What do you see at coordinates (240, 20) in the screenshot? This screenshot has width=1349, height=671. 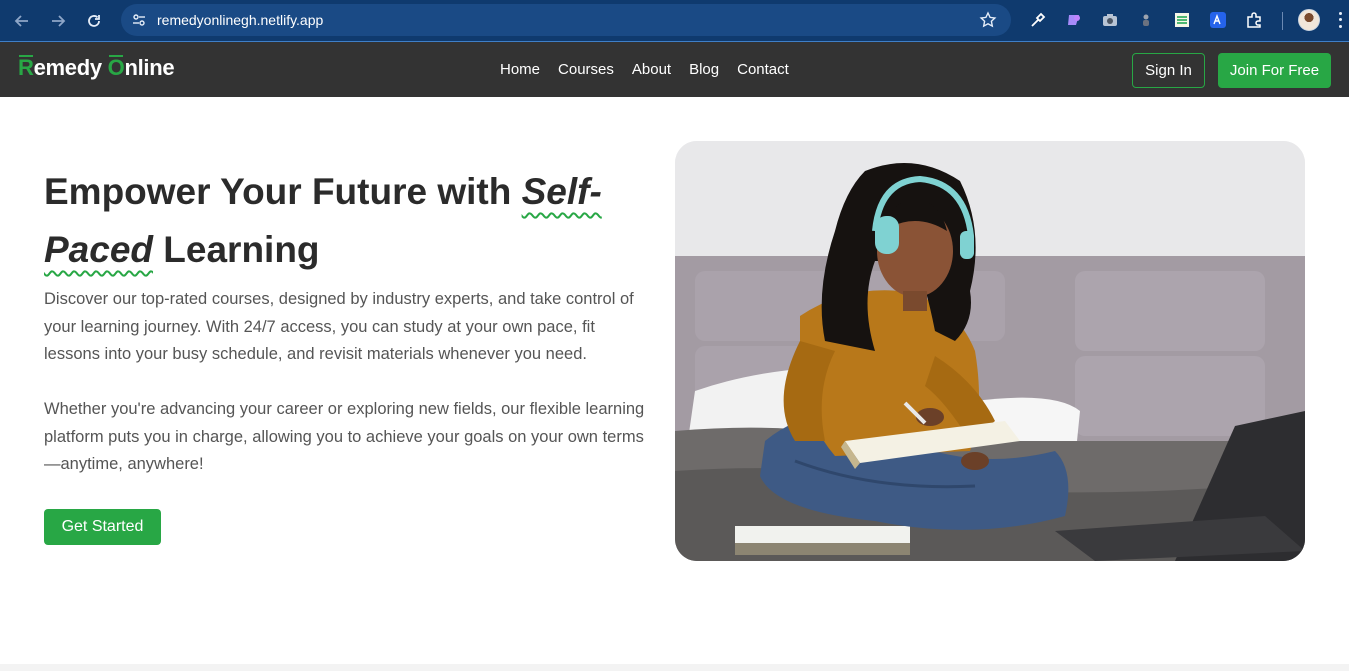 I see `url-text: remedyonlinegh.netlify.app` at bounding box center [240, 20].